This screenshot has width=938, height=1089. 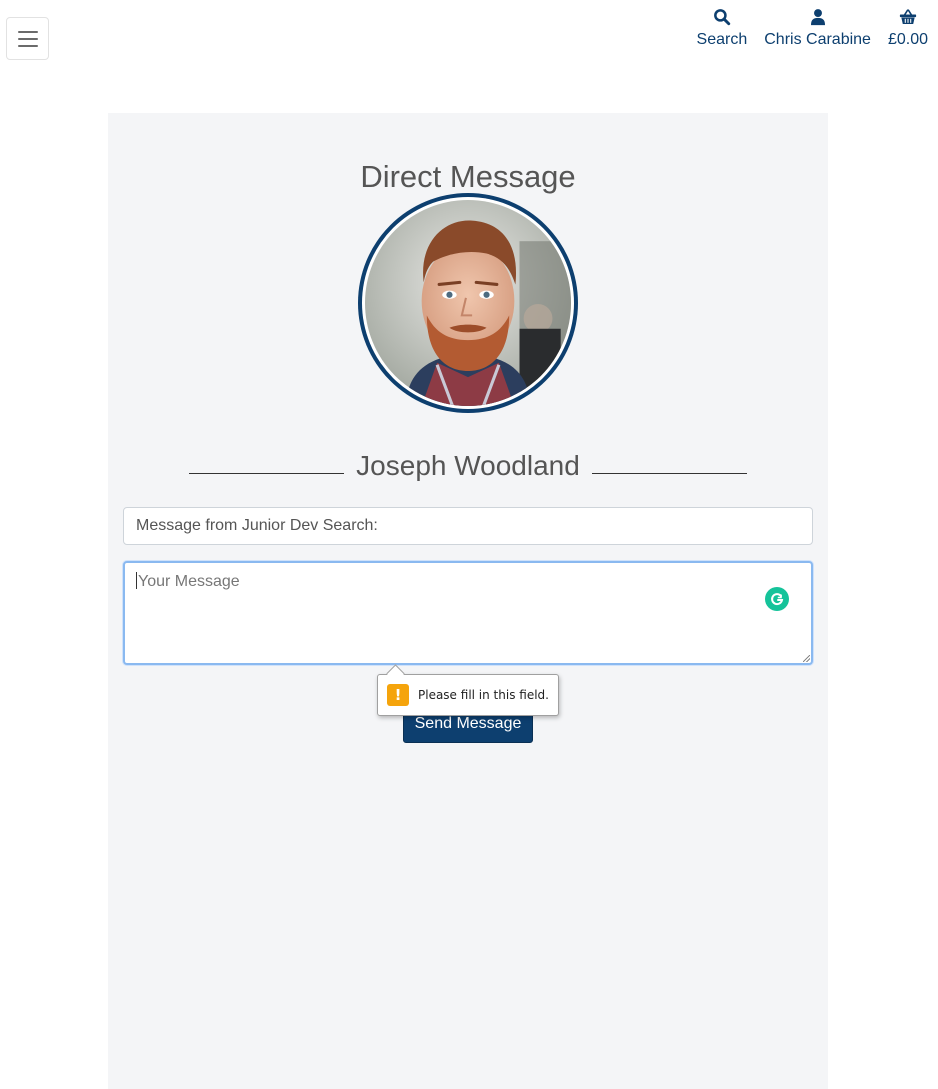 I want to click on top-nav: Search Chris Carabine £0.00, so click(x=812, y=28).